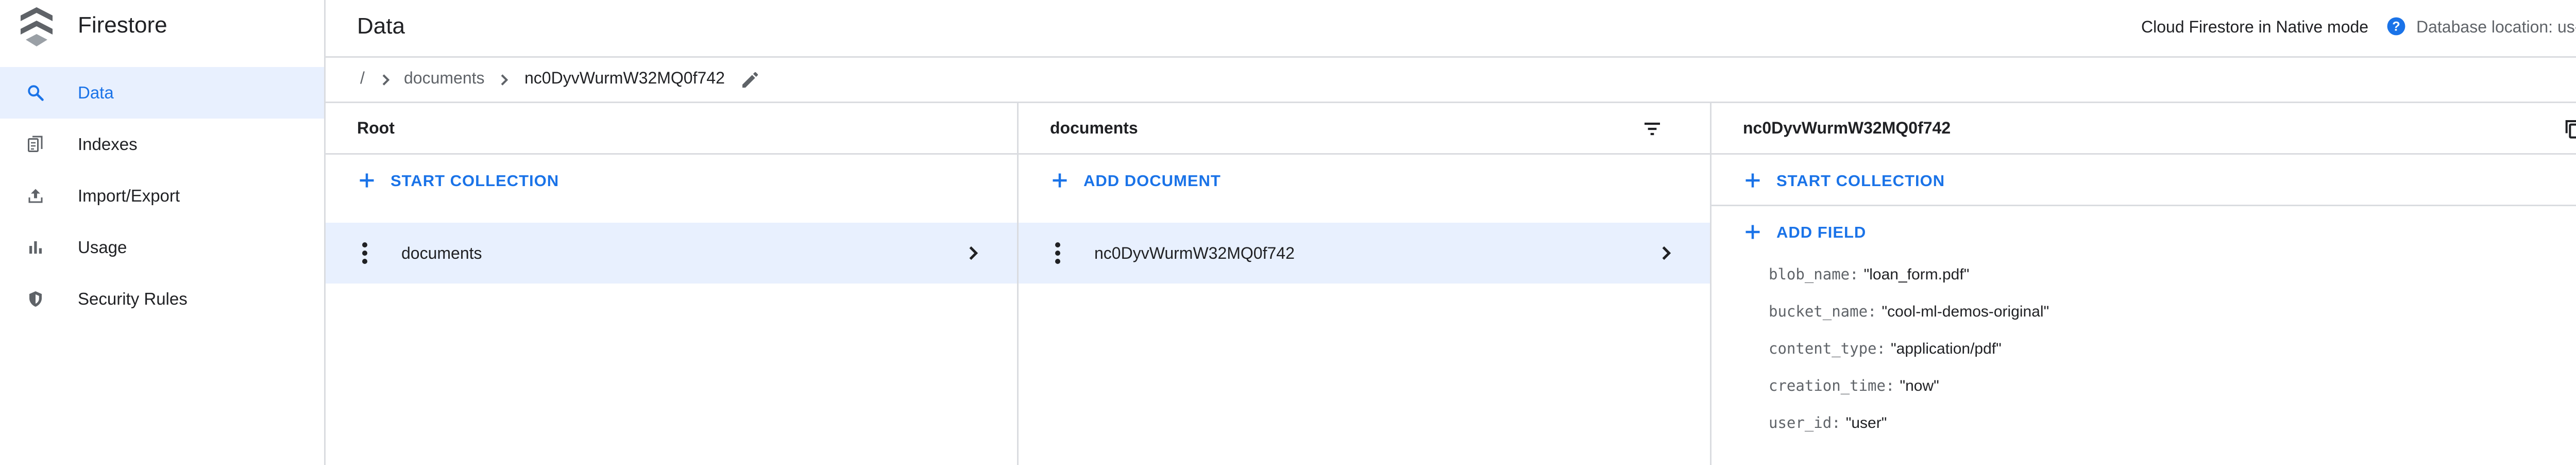 The width and height of the screenshot is (2576, 465). I want to click on field-key: user_id:, so click(1805, 422).